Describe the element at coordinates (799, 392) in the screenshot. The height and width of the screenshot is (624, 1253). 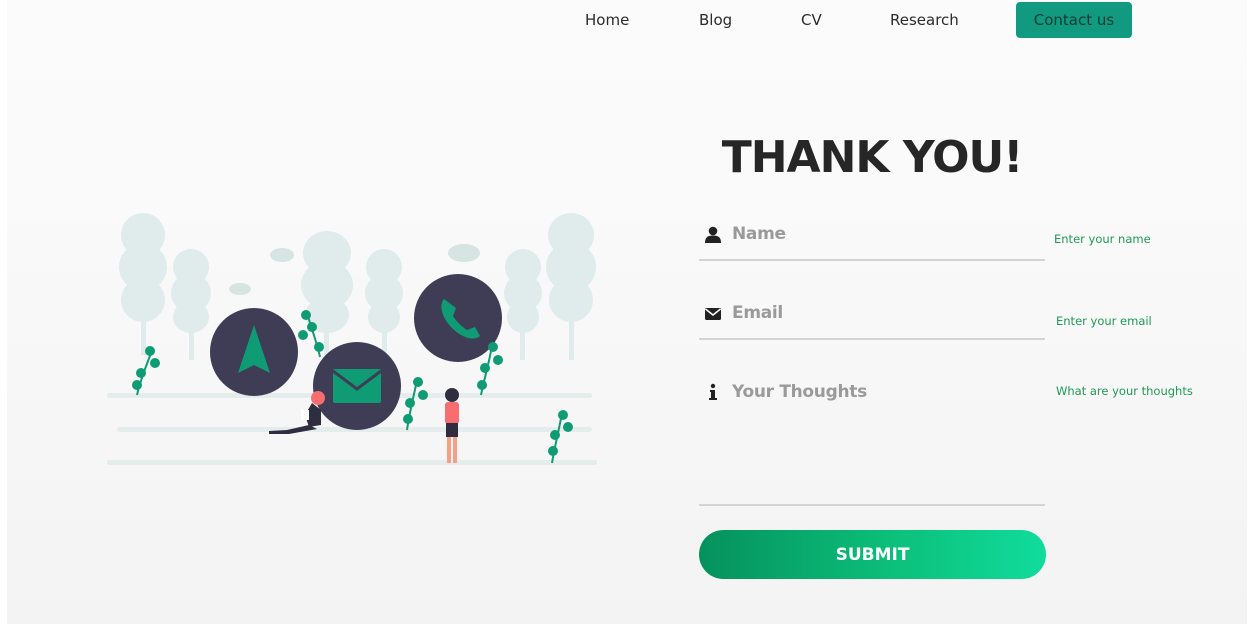
I see `thoughts-placeholder: Your Thoughts` at that location.